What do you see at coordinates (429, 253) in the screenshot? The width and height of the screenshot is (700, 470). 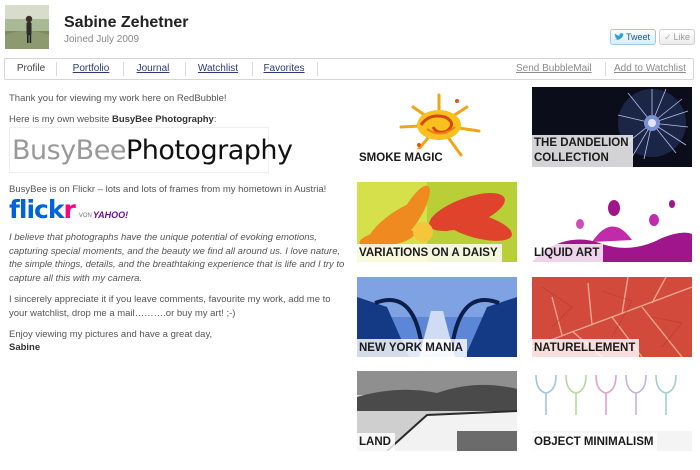 I see `gallery-title: VARIATIONS ON A DAISY` at bounding box center [429, 253].